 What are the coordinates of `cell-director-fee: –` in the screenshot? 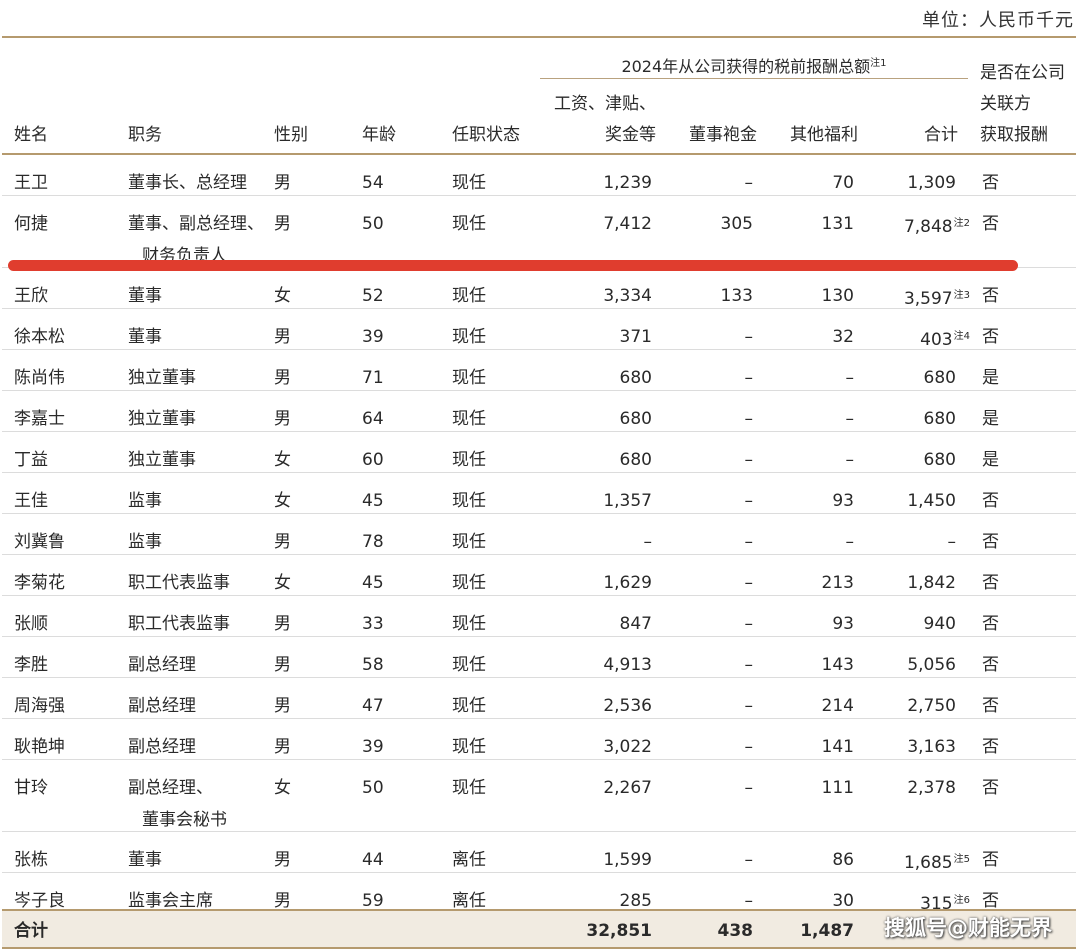 It's located at (749, 788).